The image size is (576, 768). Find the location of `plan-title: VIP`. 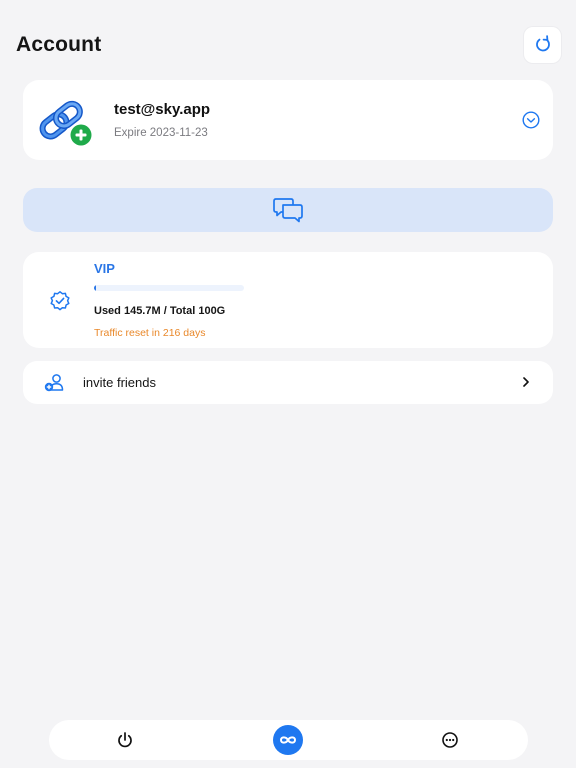

plan-title: VIP is located at coordinates (104, 268).